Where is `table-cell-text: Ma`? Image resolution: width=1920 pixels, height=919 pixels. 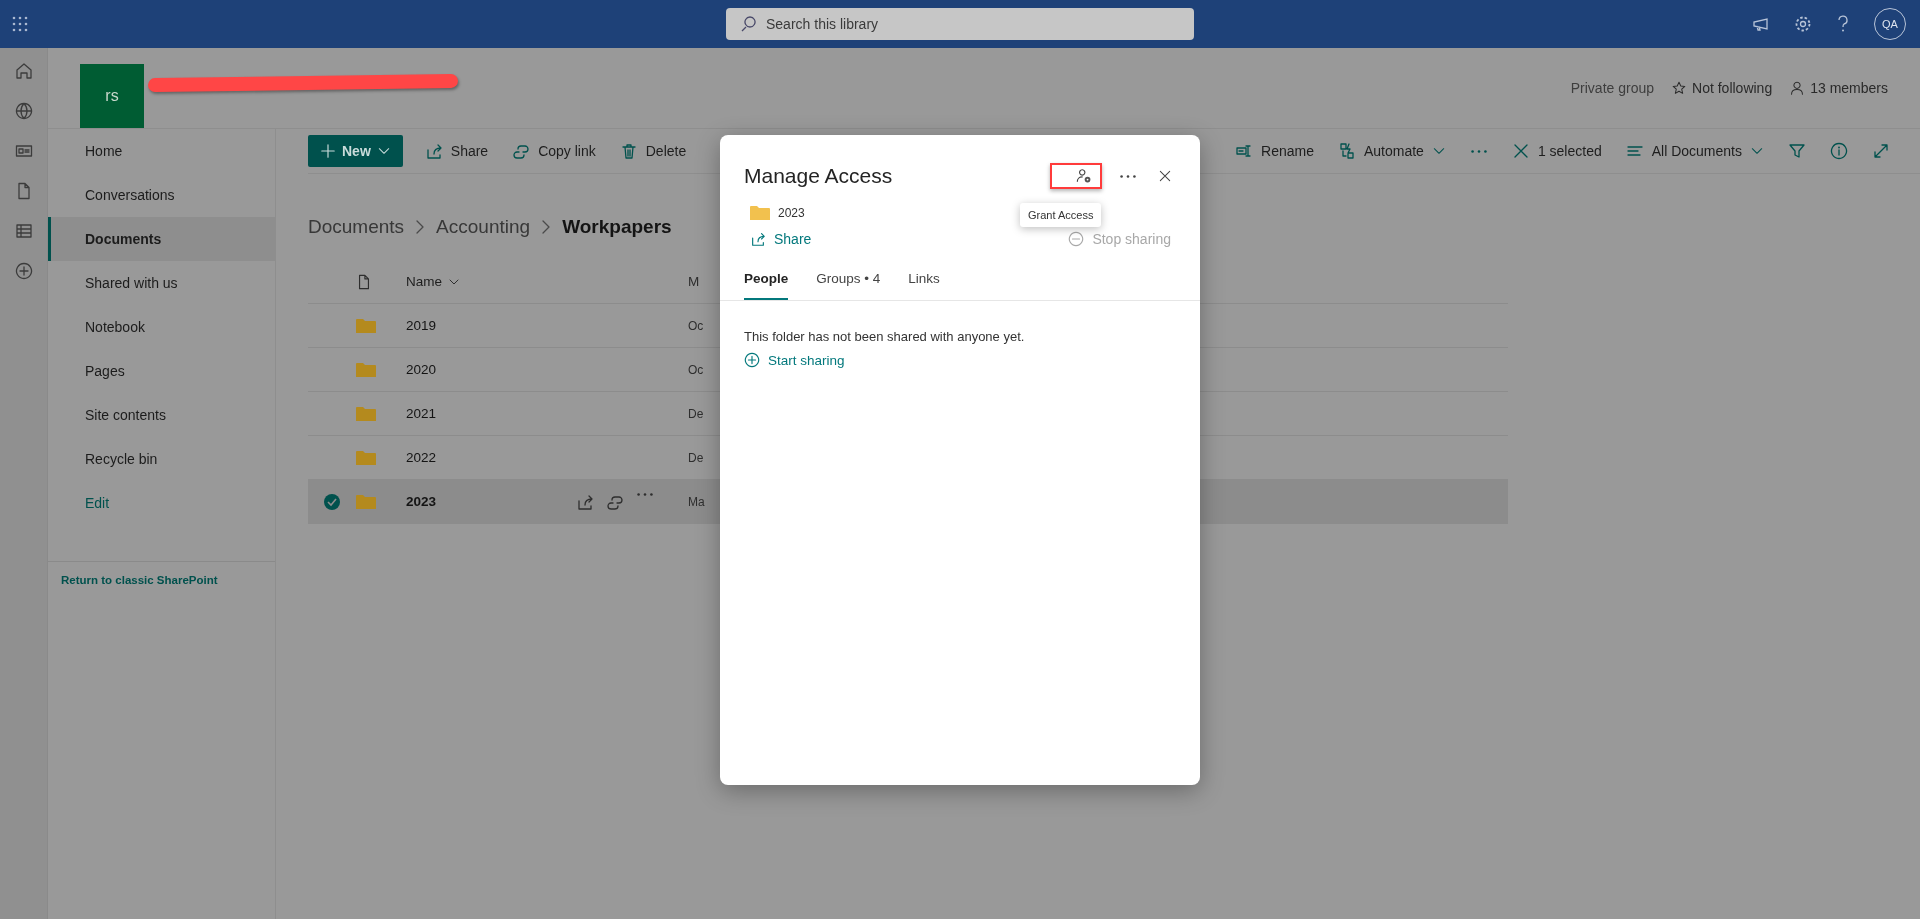
table-cell-text: Ma is located at coordinates (697, 501).